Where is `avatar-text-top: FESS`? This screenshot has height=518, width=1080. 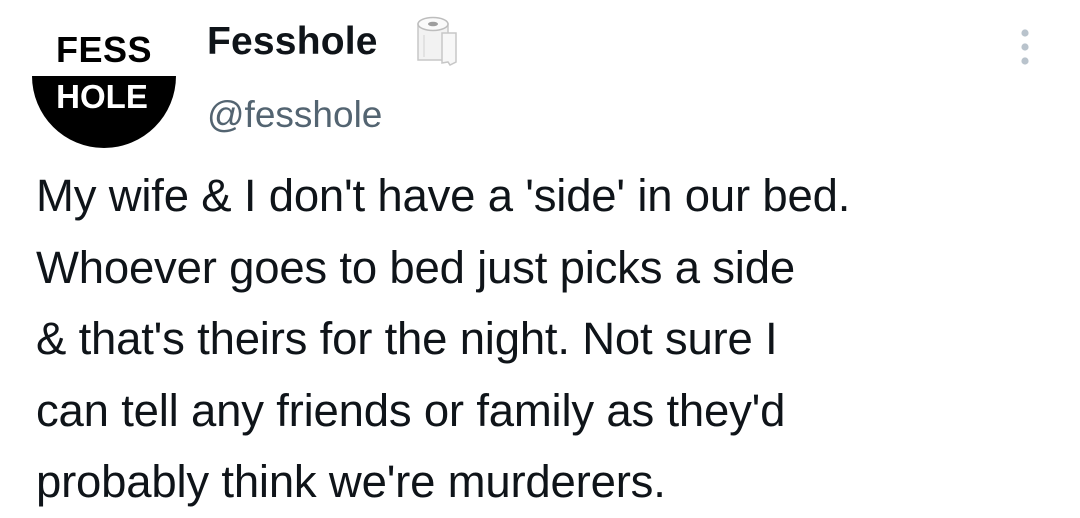 avatar-text-top: FESS is located at coordinates (104, 49).